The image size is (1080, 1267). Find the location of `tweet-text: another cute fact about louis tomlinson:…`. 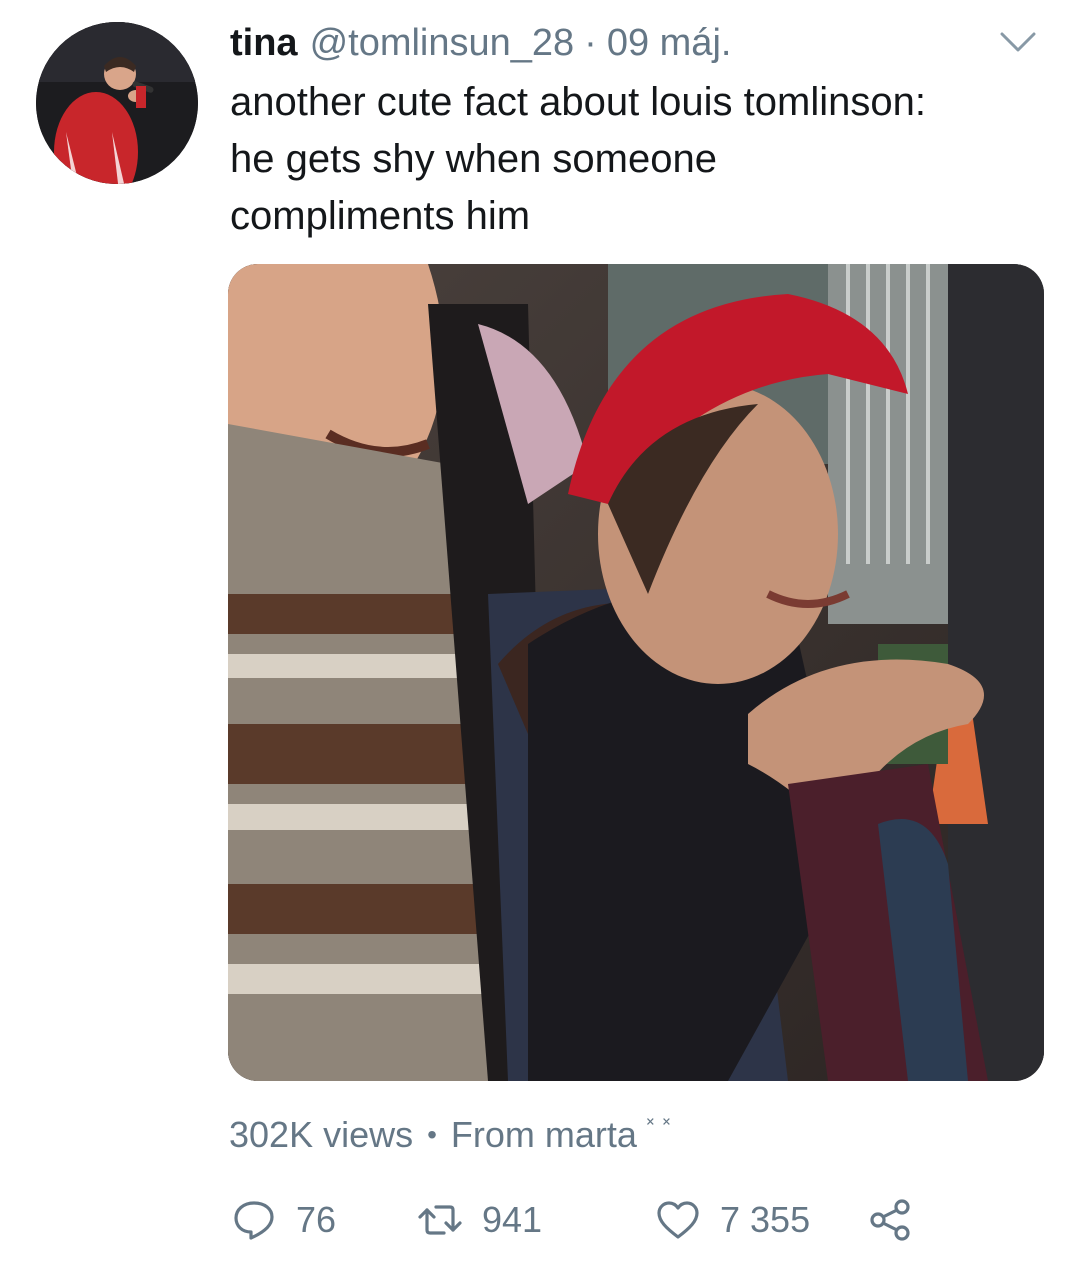

tweet-text: another cute fact about louis tomlinson:… is located at coordinates (640, 159).